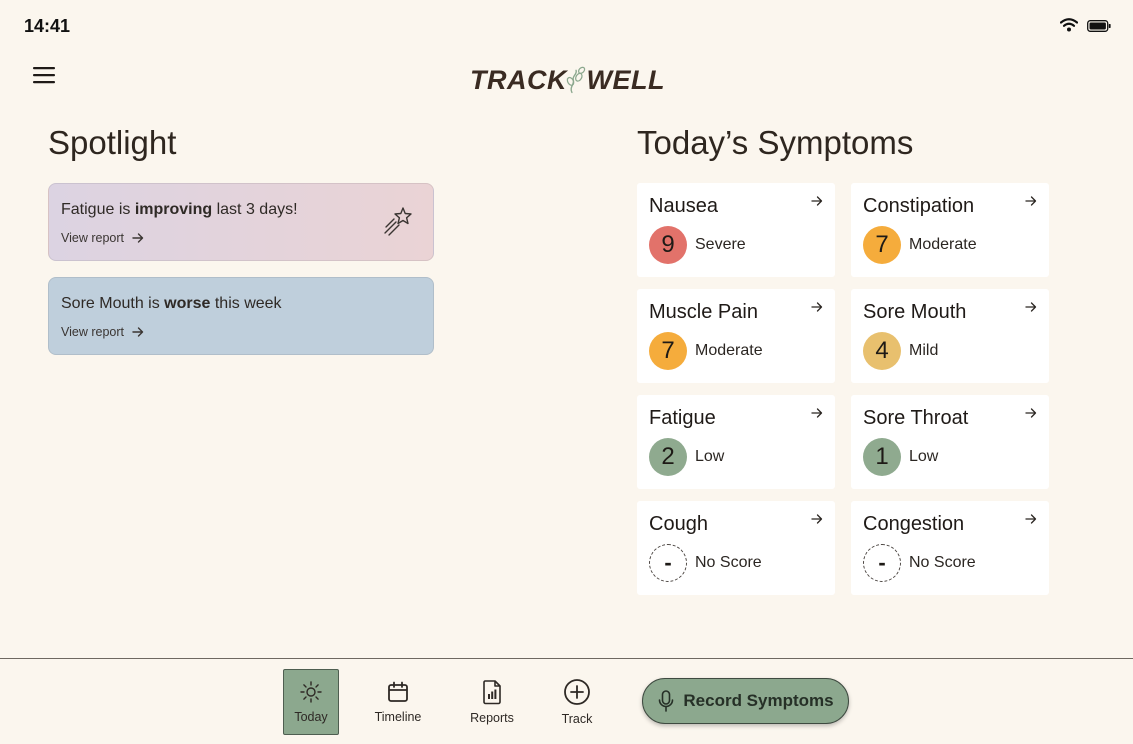 The height and width of the screenshot is (744, 1133). I want to click on symptoms-title: Today’s Symptoms, so click(775, 142).